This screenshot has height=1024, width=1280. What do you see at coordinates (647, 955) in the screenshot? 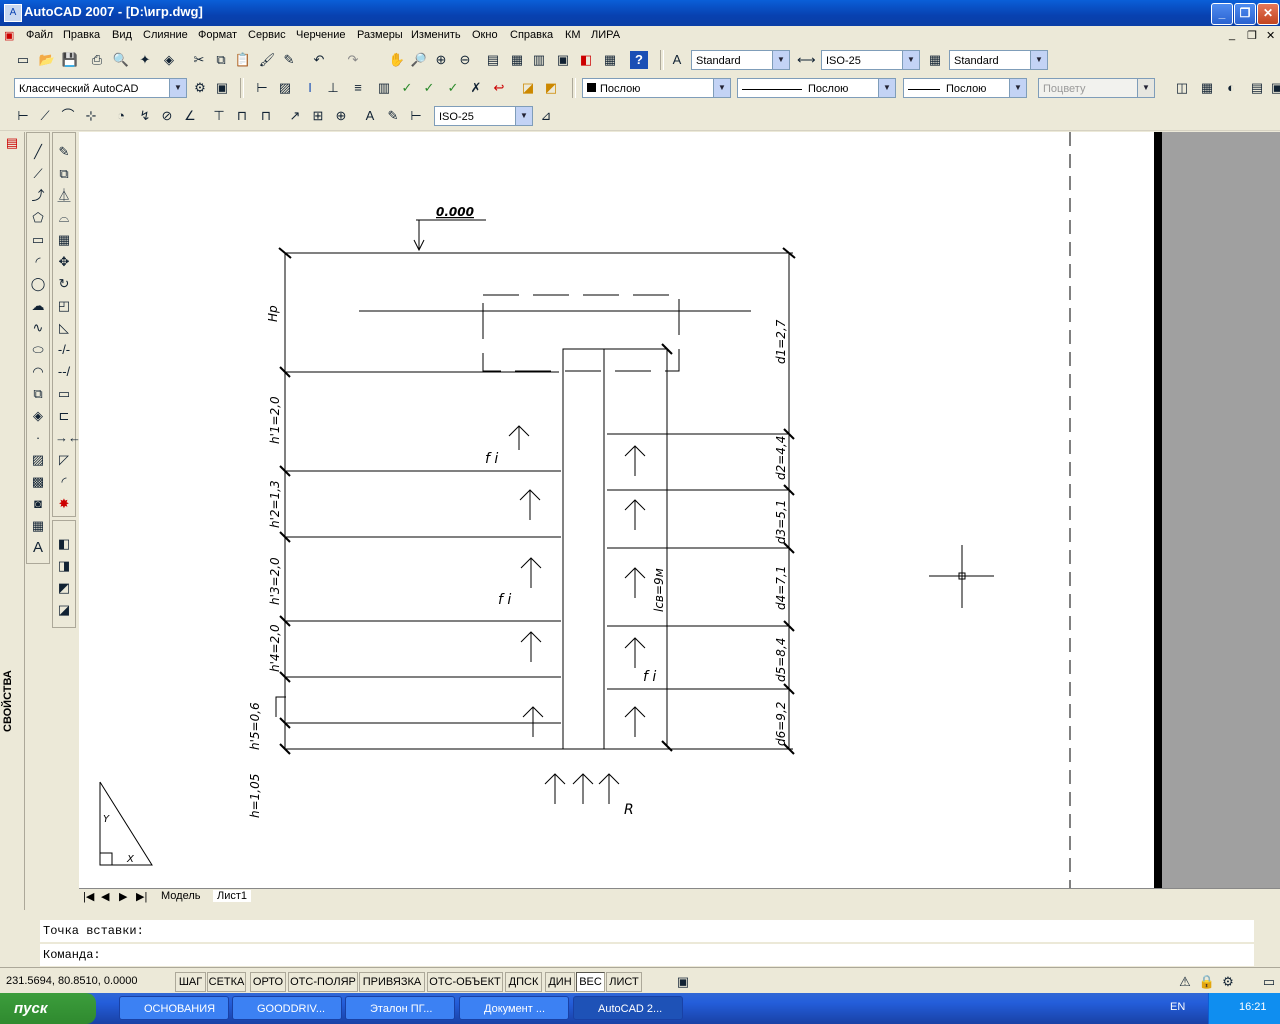
I see `command-prompt: Команда:` at bounding box center [647, 955].